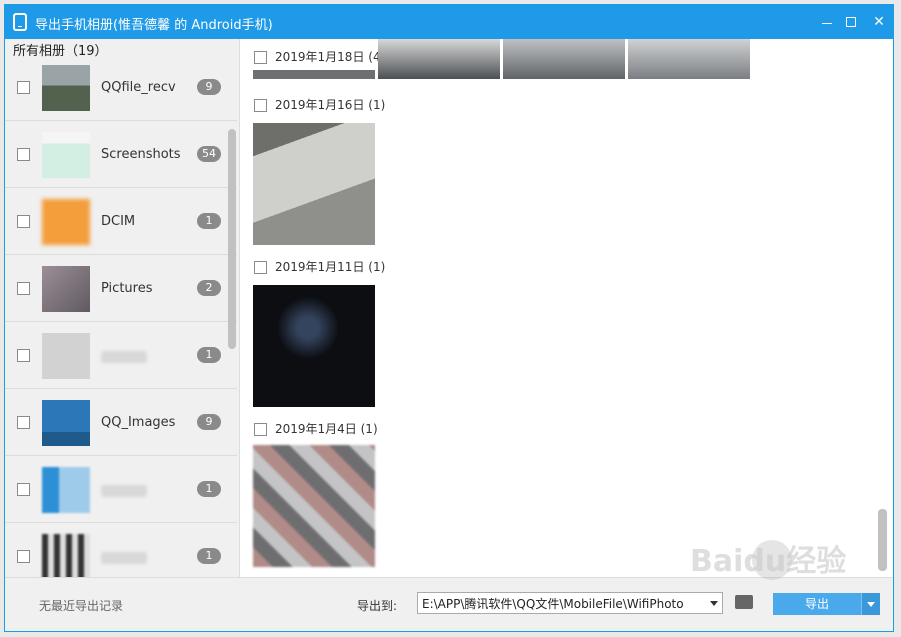 This screenshot has height=637, width=901. What do you see at coordinates (330, 57) in the screenshot?
I see `group-date-label: 2019年1月18日 (4)` at bounding box center [330, 57].